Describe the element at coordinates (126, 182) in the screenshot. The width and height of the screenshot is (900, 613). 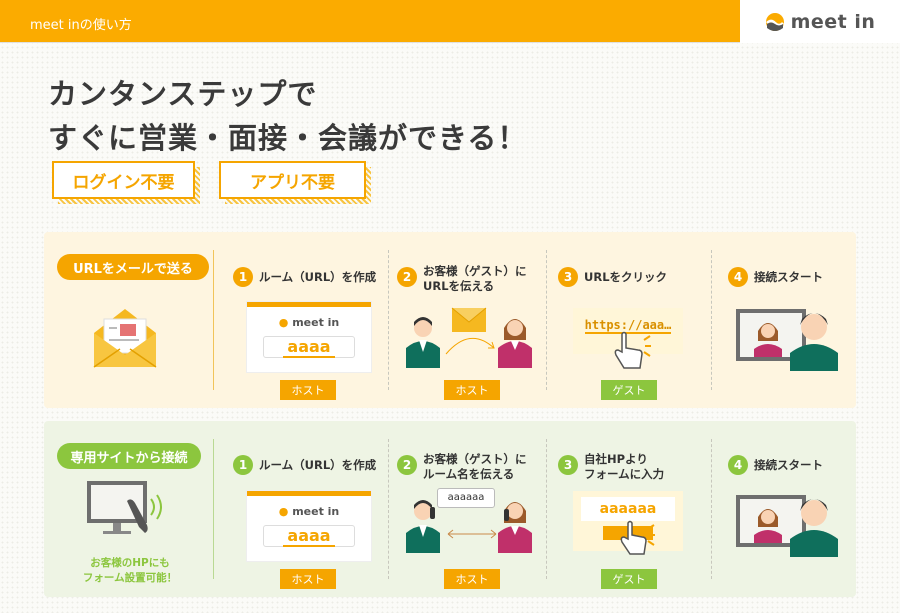
I see `login-free-tag: ログイン不要` at that location.